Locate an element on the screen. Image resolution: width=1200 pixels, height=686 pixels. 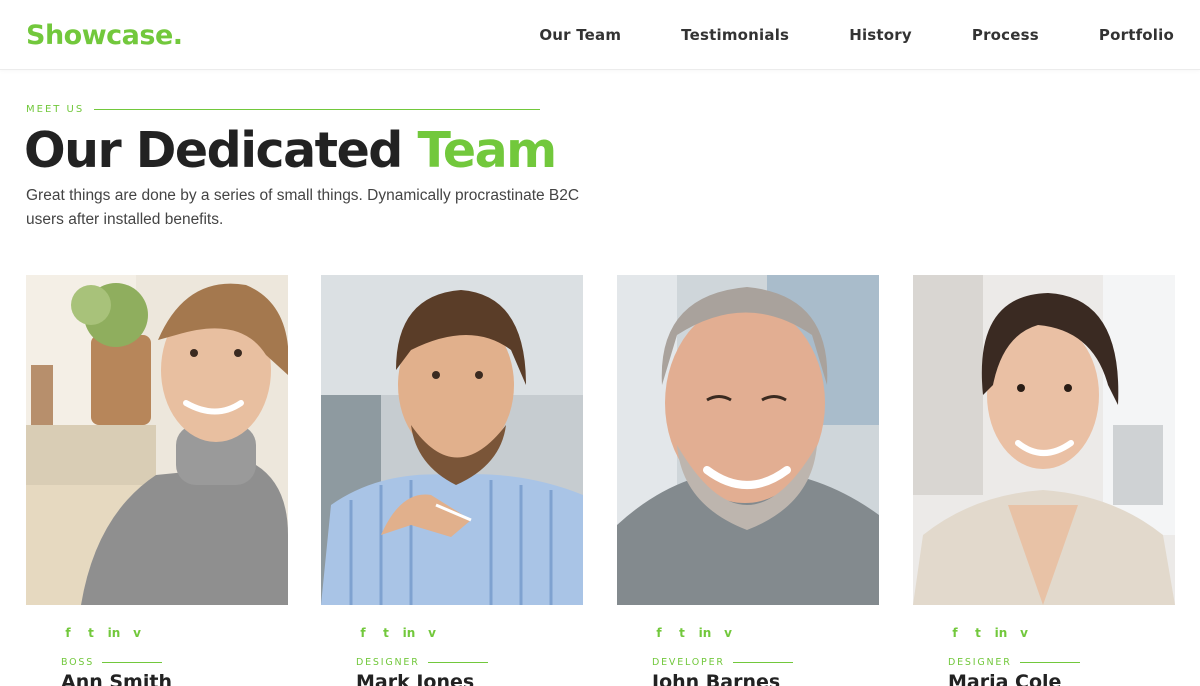
nav-portfolio: Portfolio is located at coordinates (1136, 35).